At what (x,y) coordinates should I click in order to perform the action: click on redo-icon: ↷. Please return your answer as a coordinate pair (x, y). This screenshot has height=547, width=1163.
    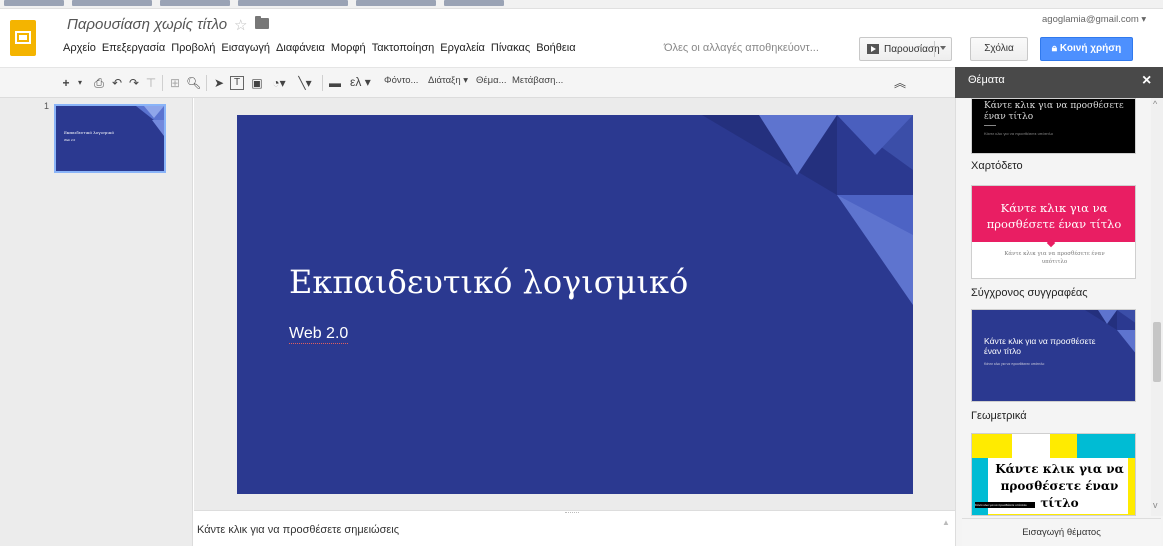
    Looking at the image, I should click on (134, 83).